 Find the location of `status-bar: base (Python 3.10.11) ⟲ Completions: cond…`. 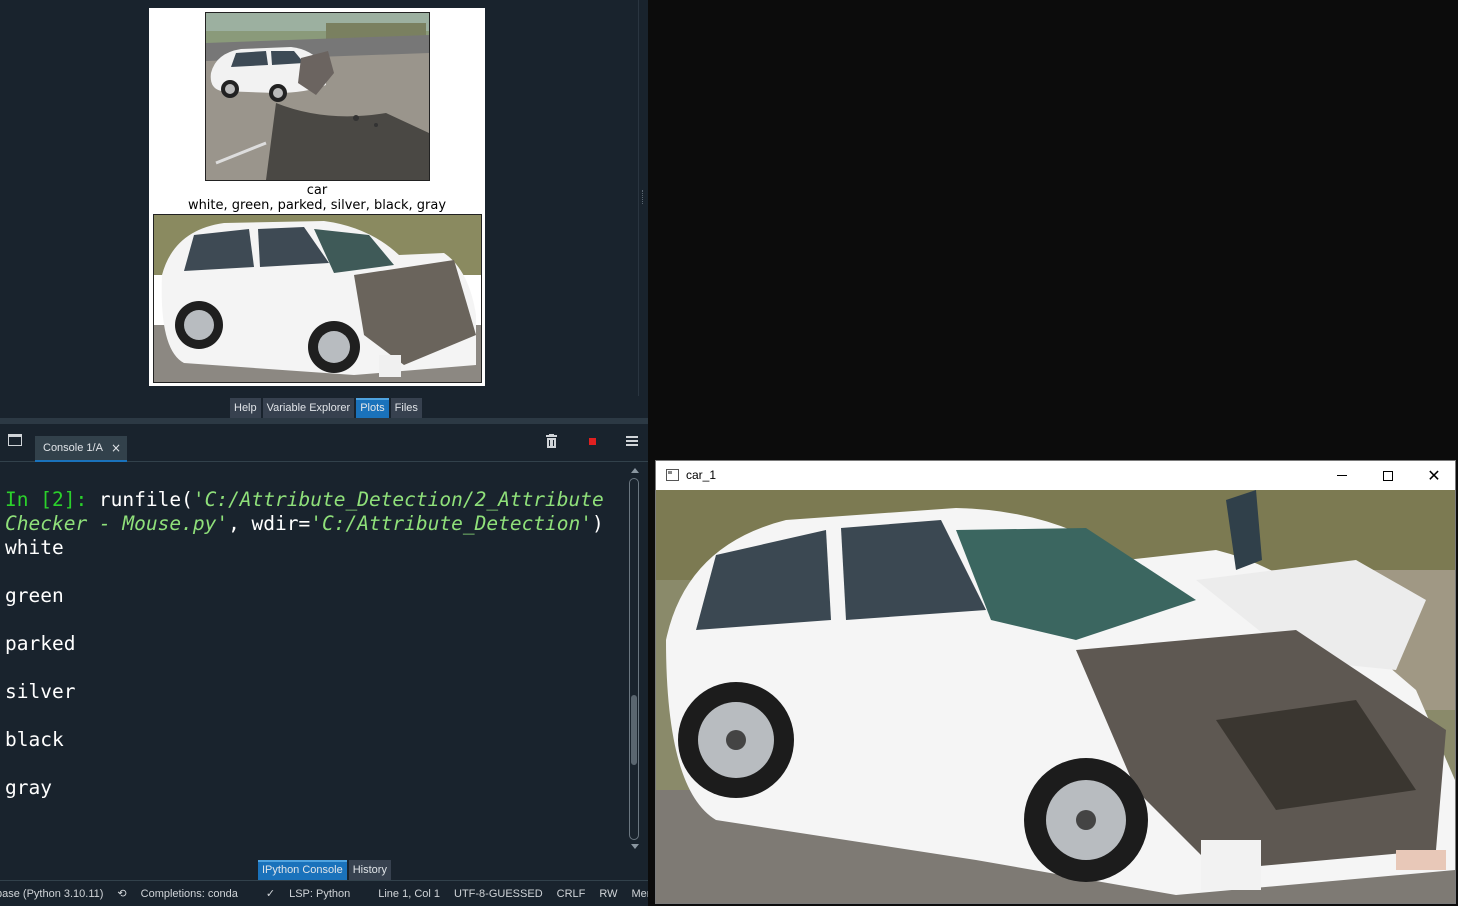

status-bar: base (Python 3.10.11) ⟲ Completions: cond… is located at coordinates (324, 893).